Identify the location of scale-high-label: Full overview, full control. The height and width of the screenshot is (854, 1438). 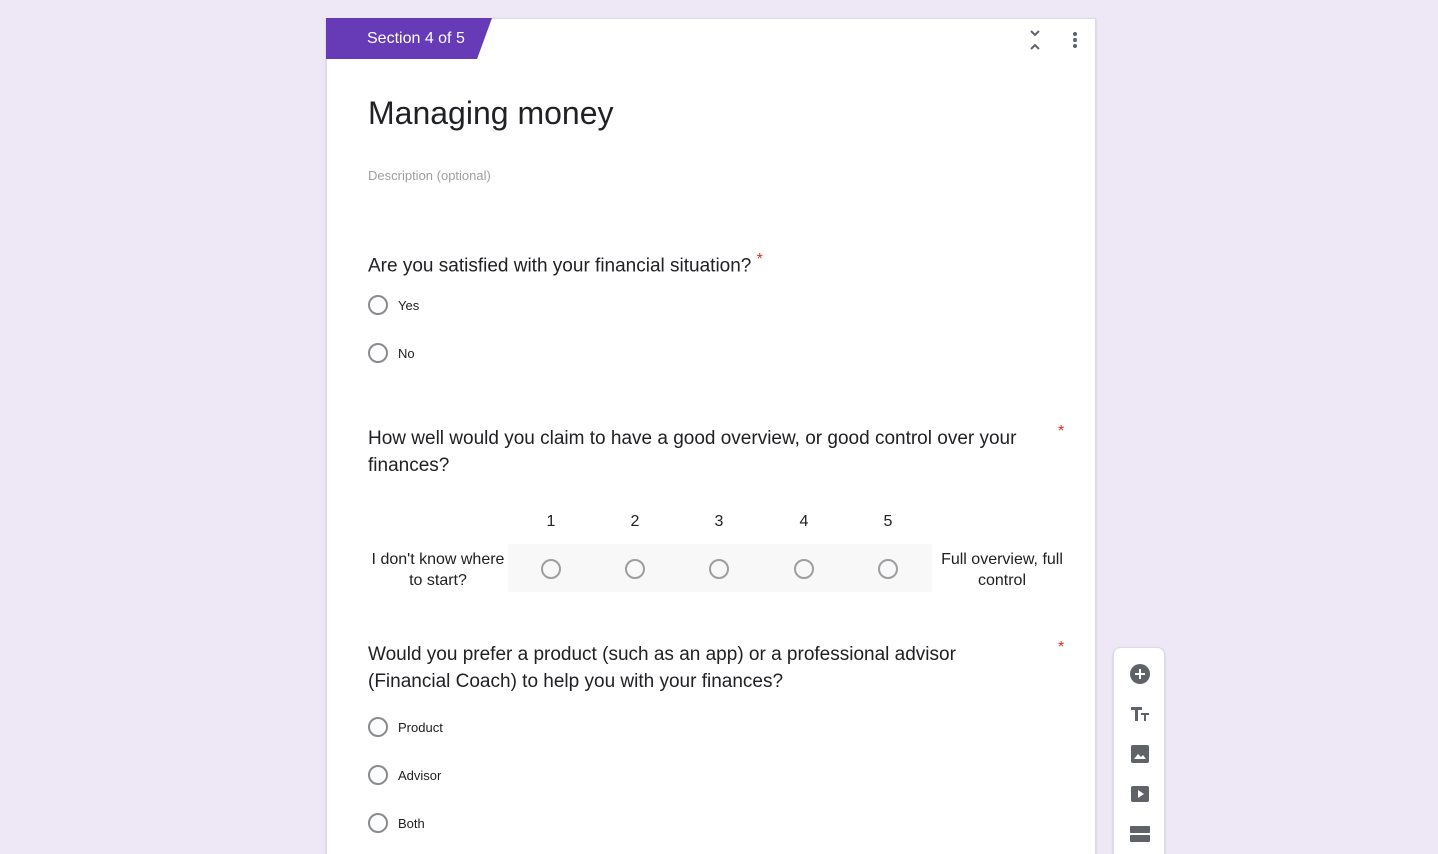
(1002, 570).